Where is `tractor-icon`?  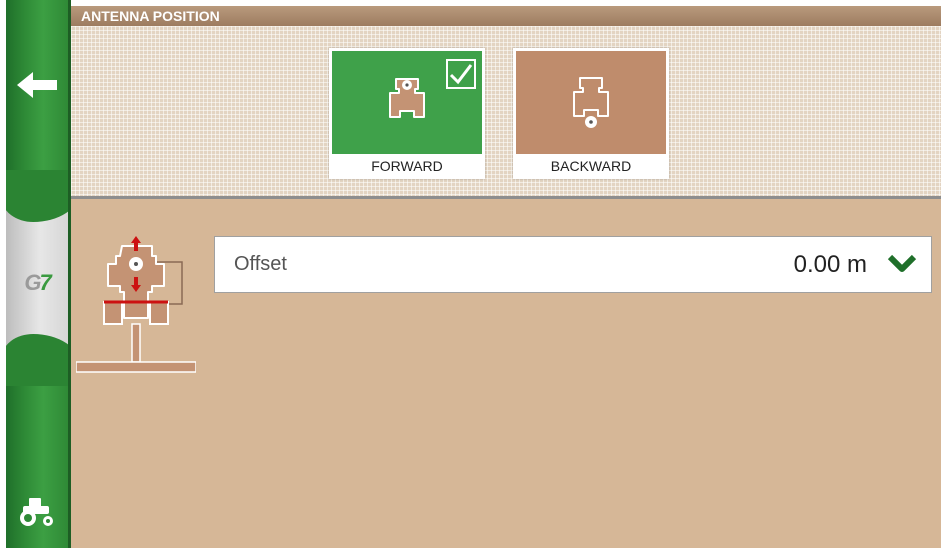 tractor-icon is located at coordinates (36, 512).